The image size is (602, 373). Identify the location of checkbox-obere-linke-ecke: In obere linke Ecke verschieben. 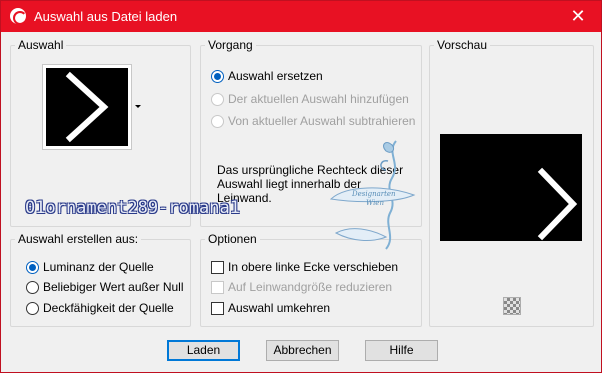
(304, 267).